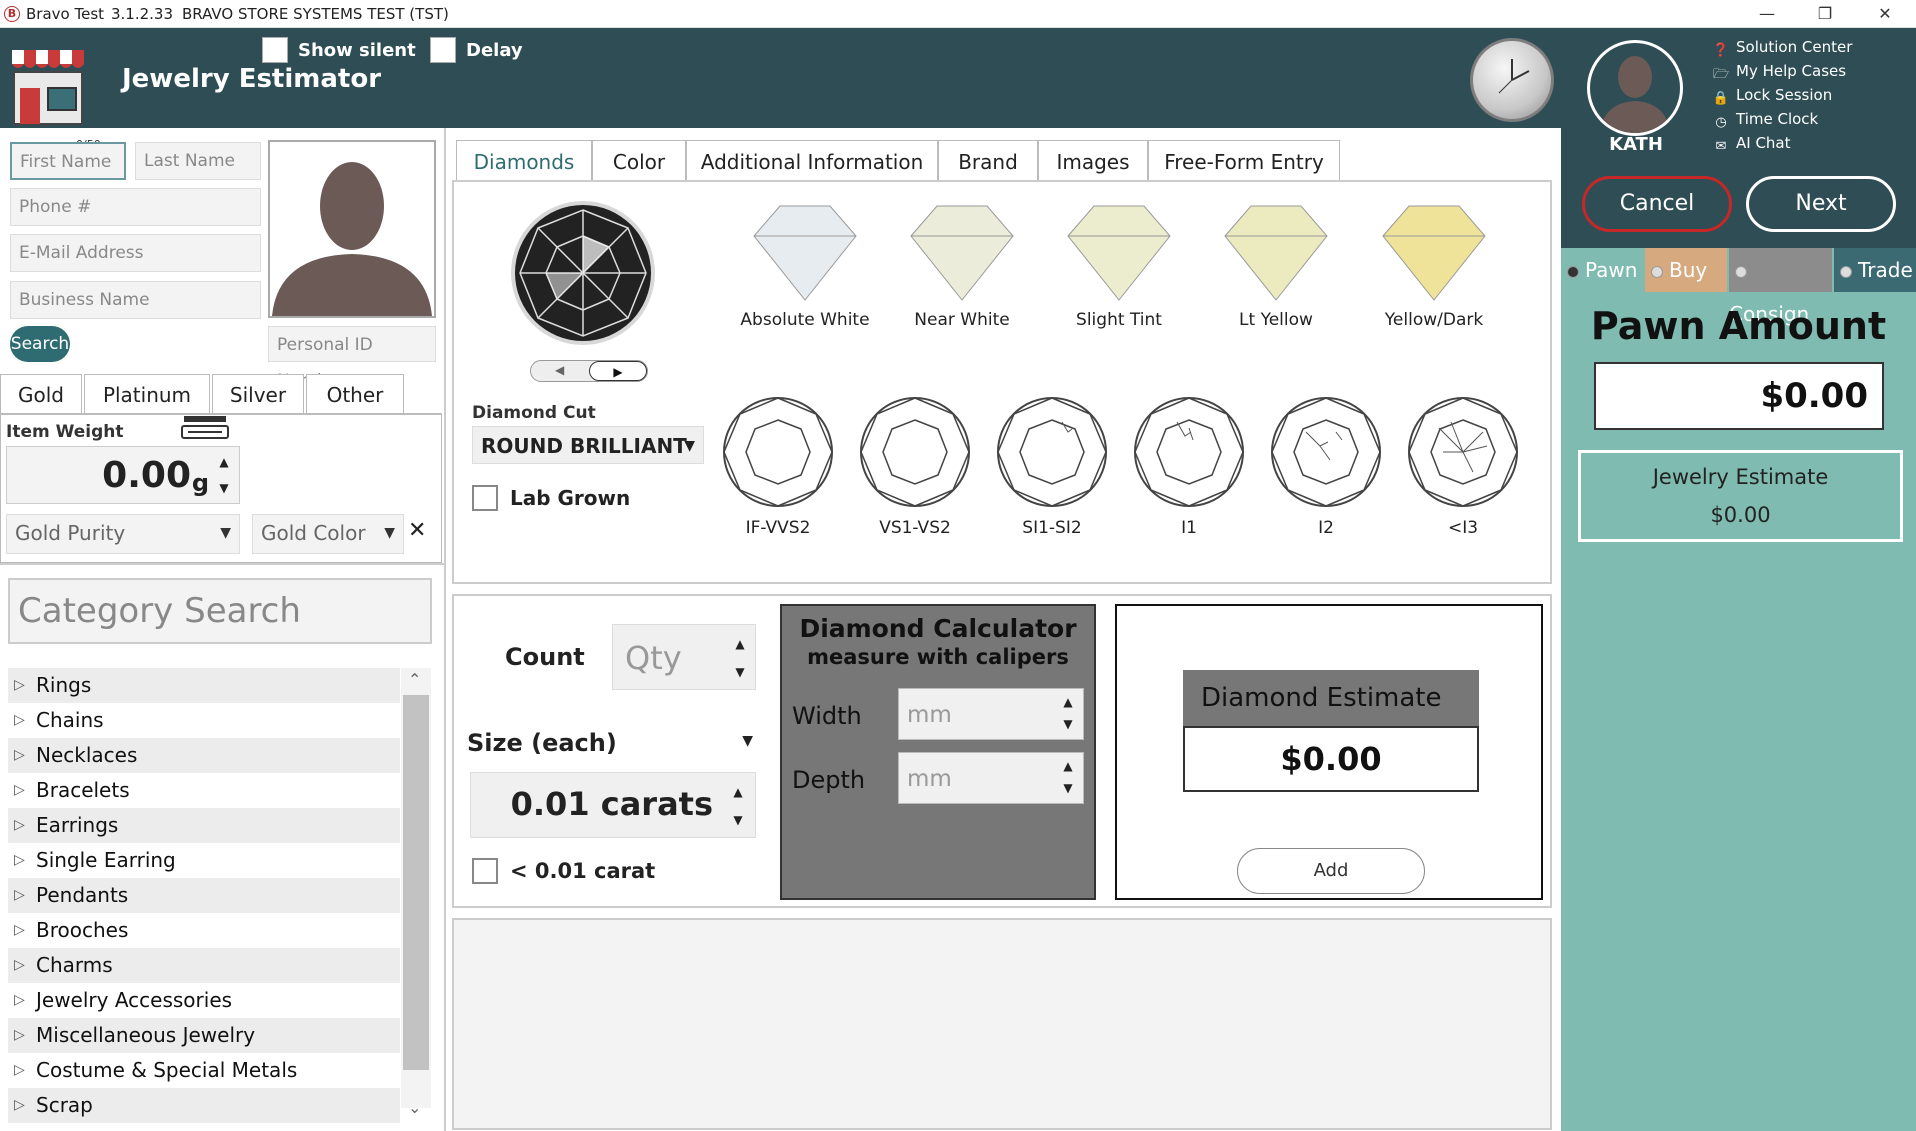 The image size is (1916, 1131). What do you see at coordinates (740, 672) in the screenshot?
I see `qty-down-icon: ▼` at bounding box center [740, 672].